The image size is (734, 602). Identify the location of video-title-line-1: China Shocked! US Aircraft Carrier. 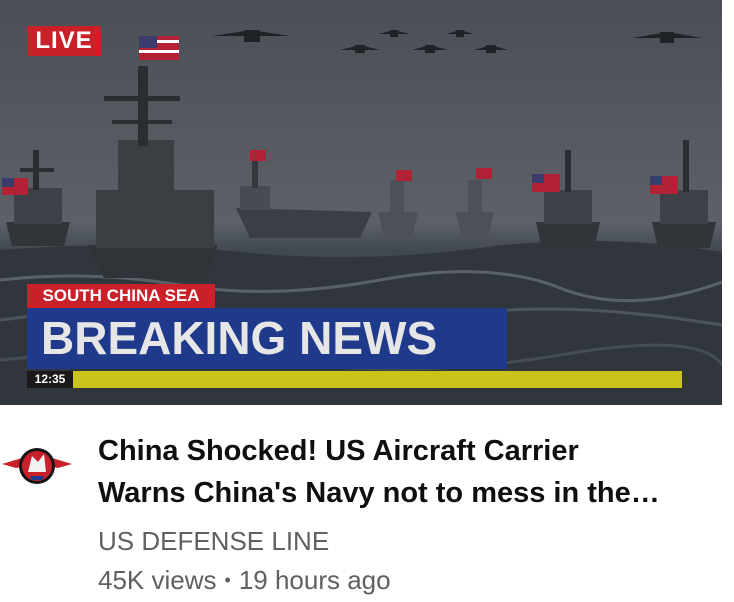
(398, 451).